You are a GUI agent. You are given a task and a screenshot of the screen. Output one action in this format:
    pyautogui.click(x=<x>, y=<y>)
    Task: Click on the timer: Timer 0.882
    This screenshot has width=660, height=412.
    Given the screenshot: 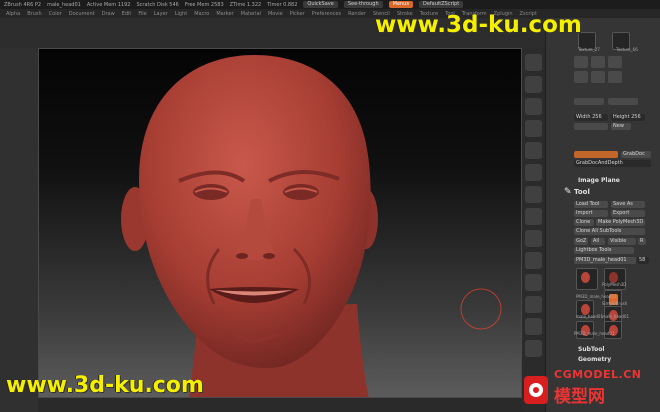 What is the action you would take?
    pyautogui.click(x=282, y=4)
    